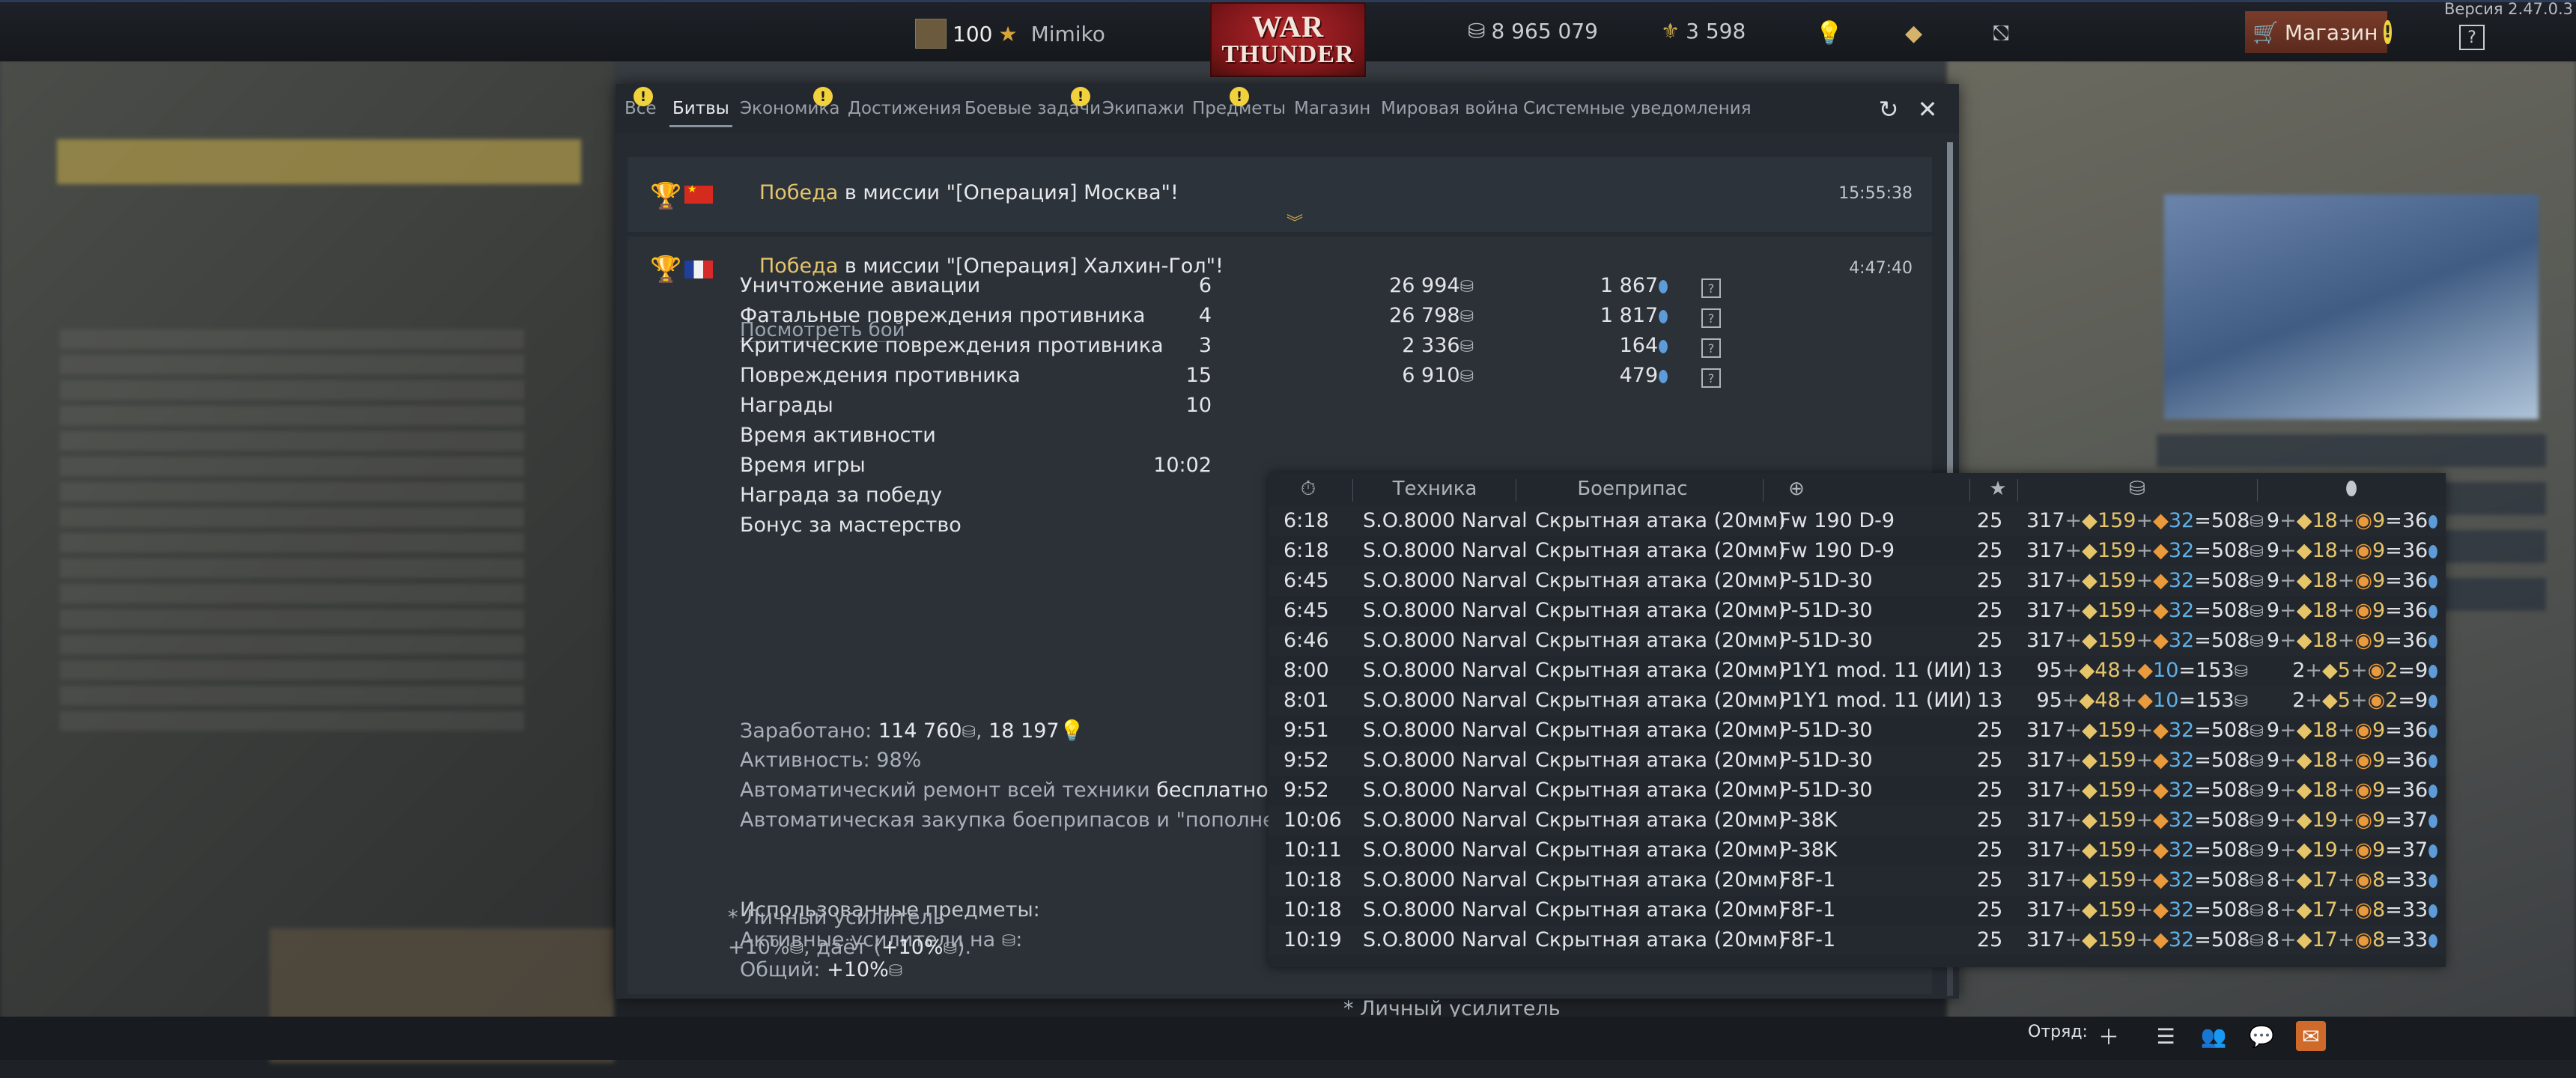  What do you see at coordinates (1450, 108) in the screenshot?
I see `tab-world-war: Мировая война` at bounding box center [1450, 108].